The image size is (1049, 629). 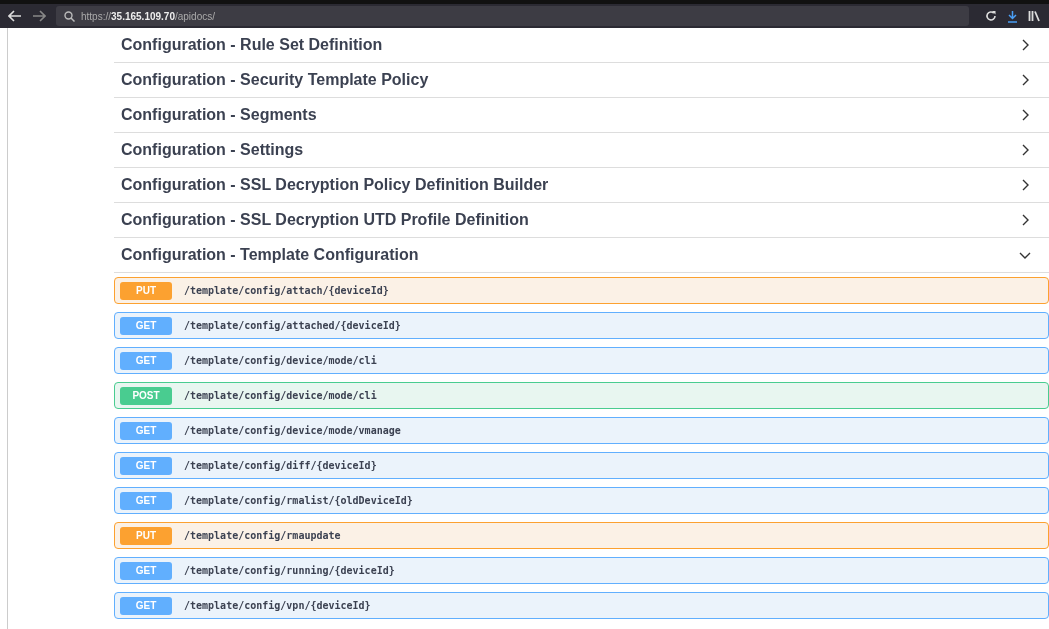 What do you see at coordinates (292, 325) in the screenshot?
I see `endpoint-path: /template/config/attached/{deviceId}` at bounding box center [292, 325].